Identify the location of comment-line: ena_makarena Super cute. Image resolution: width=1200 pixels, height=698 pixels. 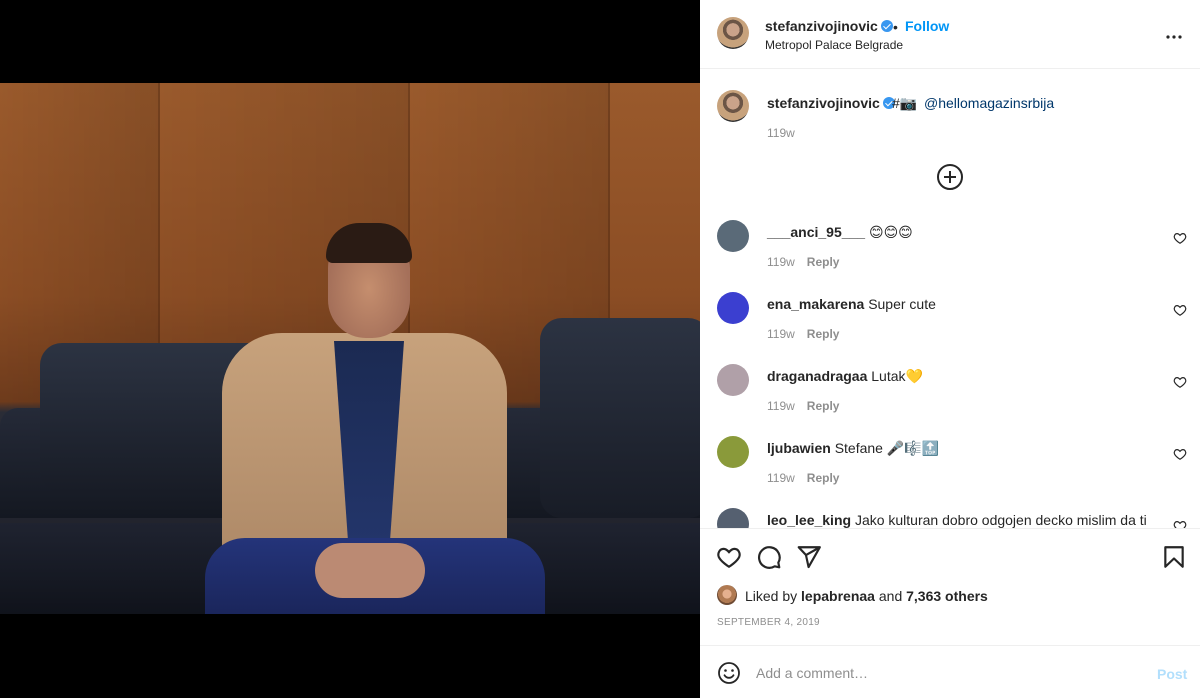
(851, 304).